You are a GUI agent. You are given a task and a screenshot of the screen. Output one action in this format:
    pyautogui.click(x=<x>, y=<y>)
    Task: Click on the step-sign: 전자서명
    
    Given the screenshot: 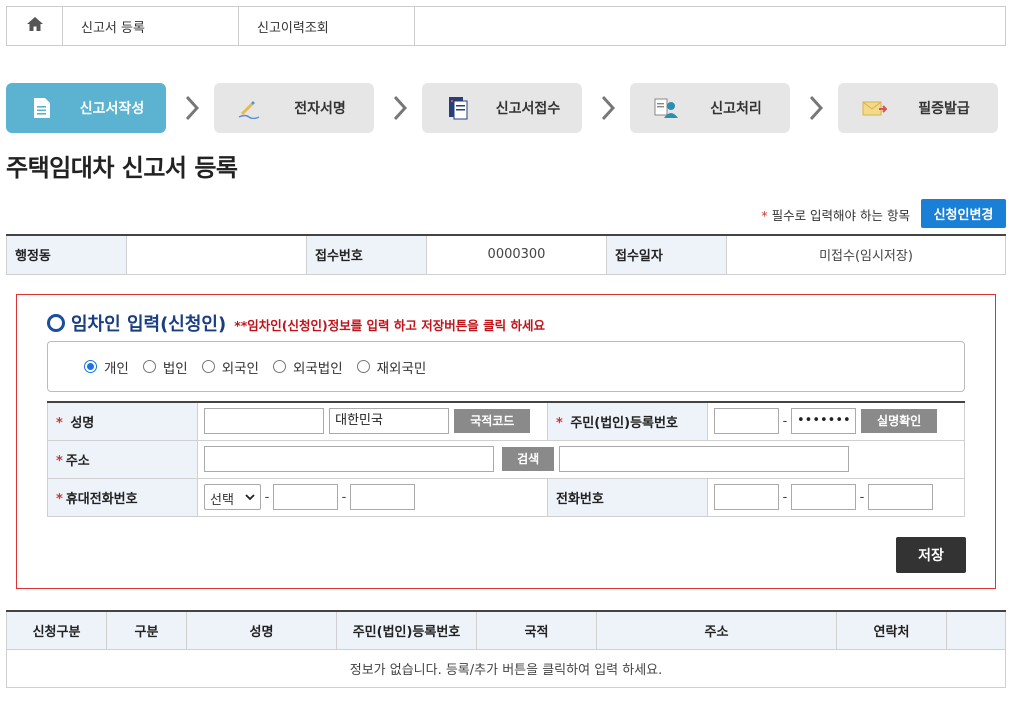 What is the action you would take?
    pyautogui.click(x=294, y=108)
    